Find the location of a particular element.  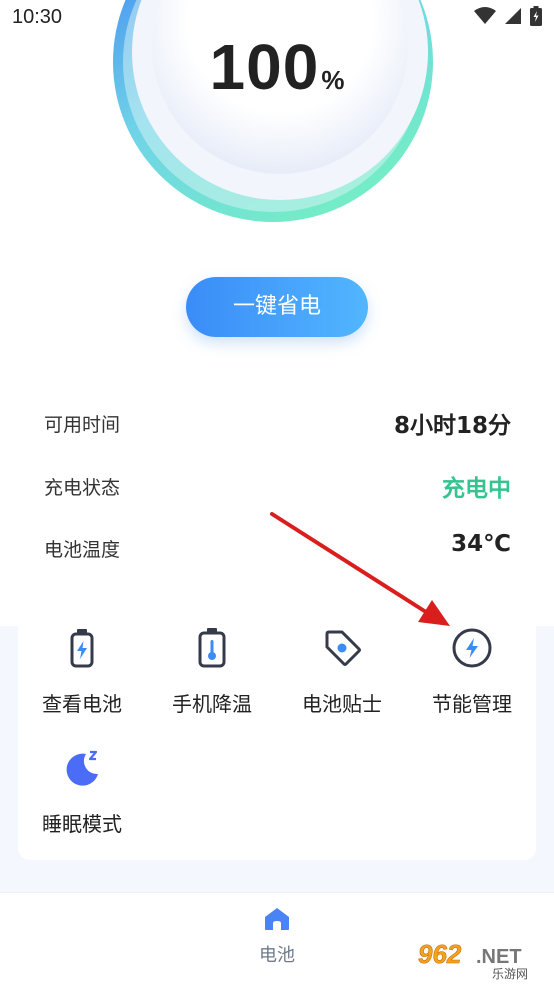

wifi-icon is located at coordinates (485, 15).